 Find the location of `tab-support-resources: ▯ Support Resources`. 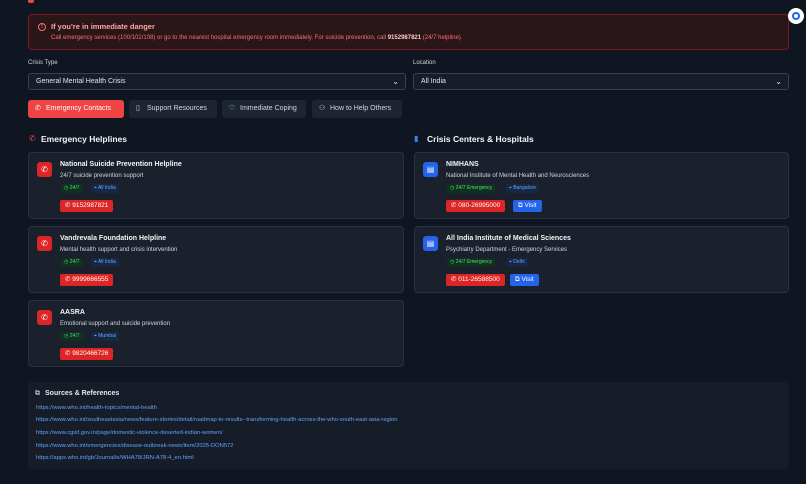

tab-support-resources: ▯ Support Resources is located at coordinates (173, 109).